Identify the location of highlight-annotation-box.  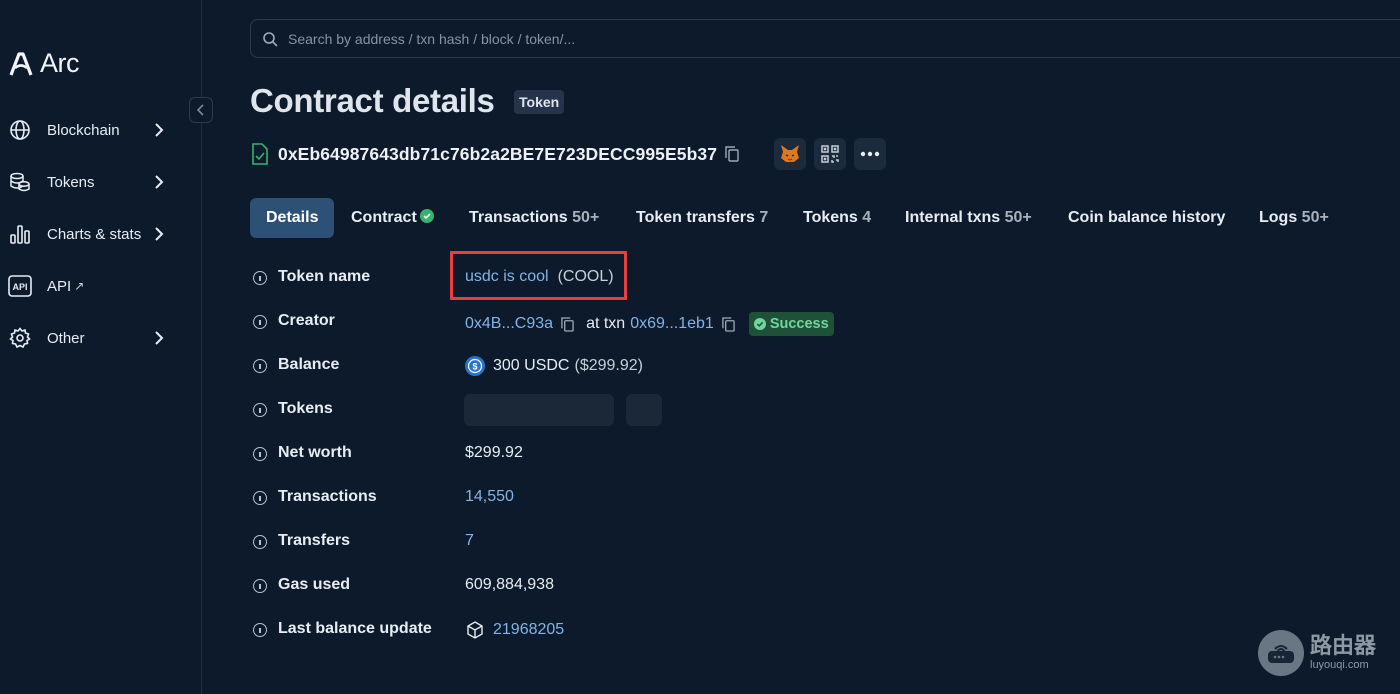
(538, 275).